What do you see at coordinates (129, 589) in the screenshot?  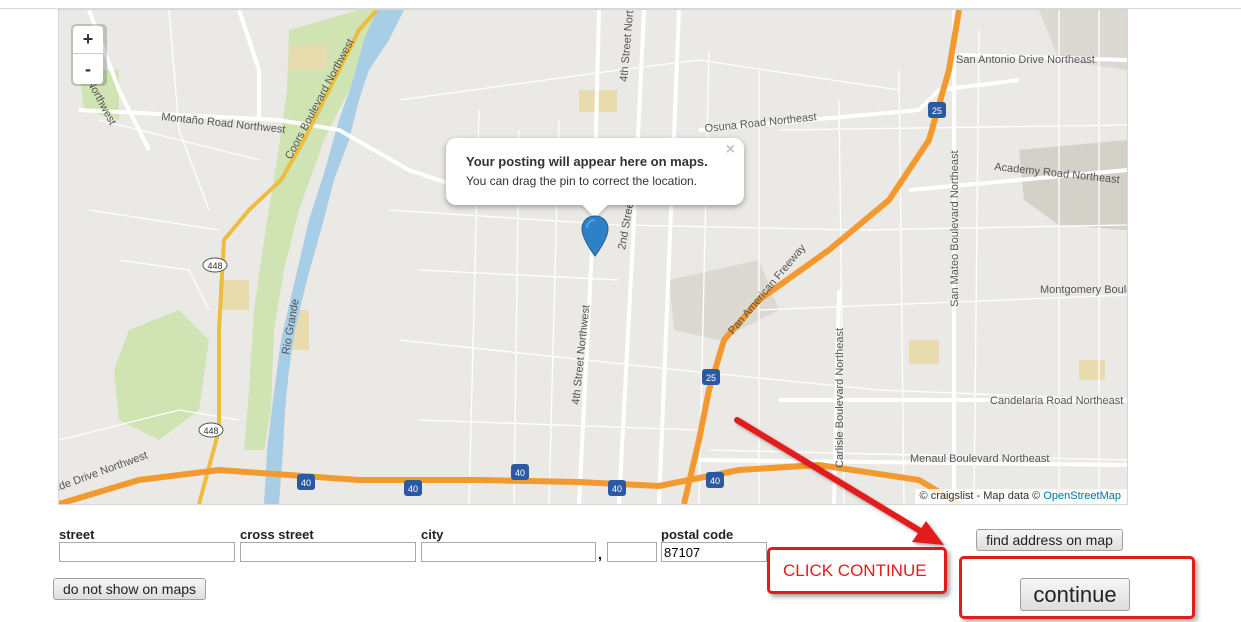 I see `do-not-show-on-maps-button: do not show on maps` at bounding box center [129, 589].